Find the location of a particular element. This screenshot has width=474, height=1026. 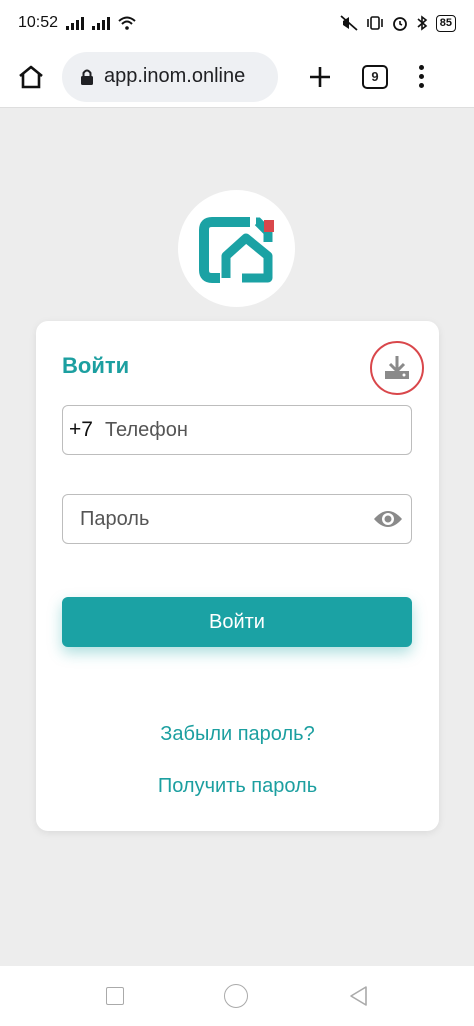

inom-logo-icon is located at coordinates (236, 249).